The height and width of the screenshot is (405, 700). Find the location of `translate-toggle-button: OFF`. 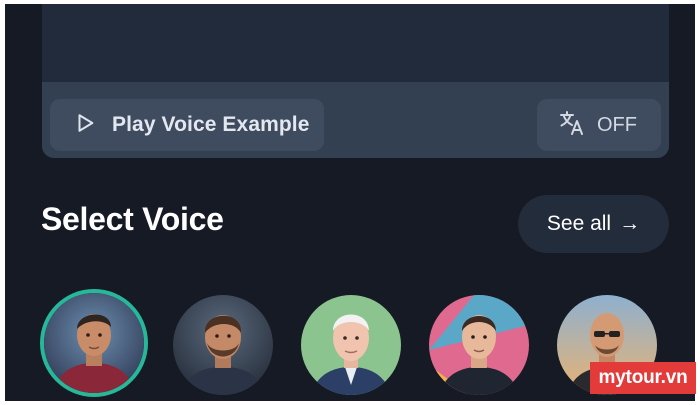

translate-toggle-button: OFF is located at coordinates (599, 125).